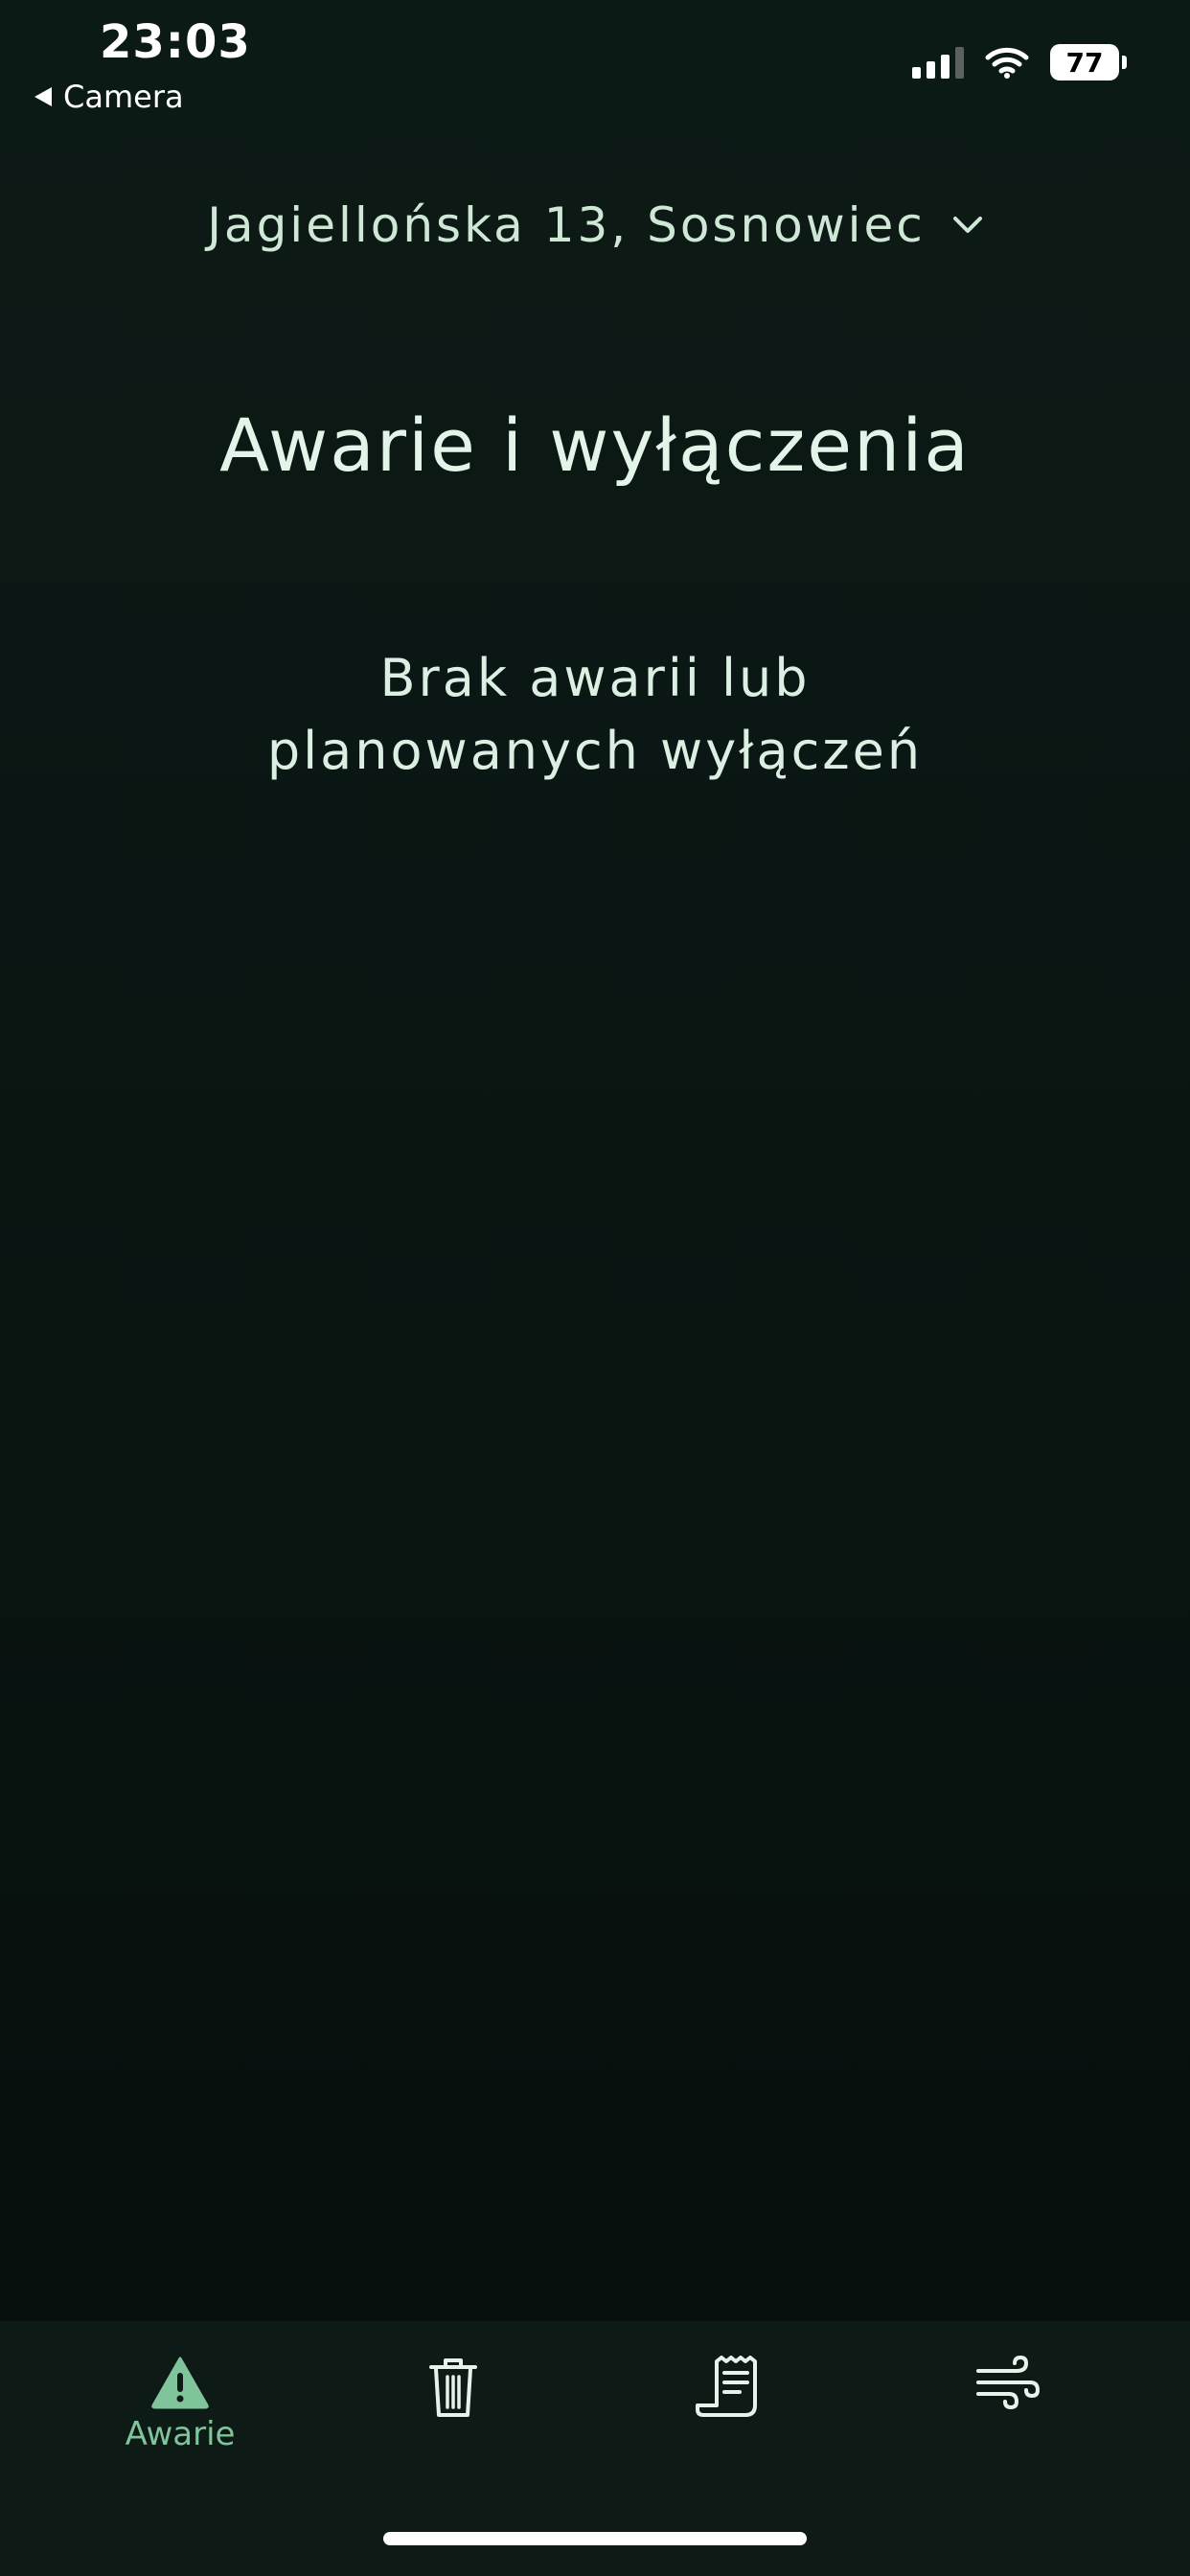 This screenshot has width=1190, height=2576. What do you see at coordinates (595, 445) in the screenshot?
I see `page-title: Awarie i wyłączenia` at bounding box center [595, 445].